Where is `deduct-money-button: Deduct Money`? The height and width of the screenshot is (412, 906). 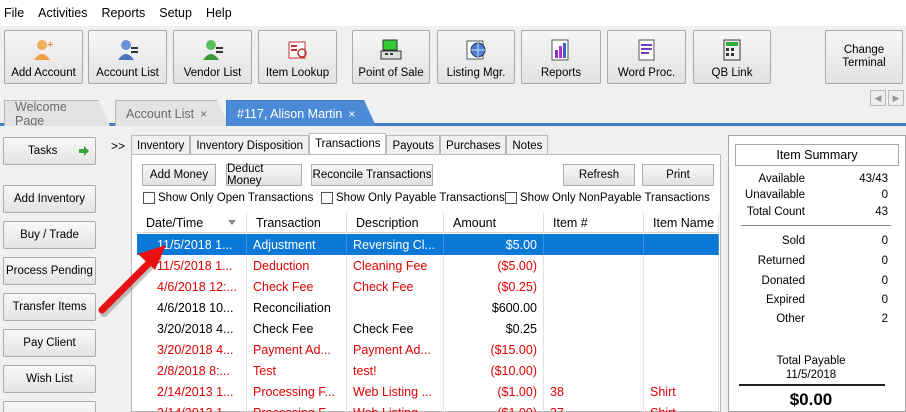
deduct-money-button: Deduct Money is located at coordinates (264, 175).